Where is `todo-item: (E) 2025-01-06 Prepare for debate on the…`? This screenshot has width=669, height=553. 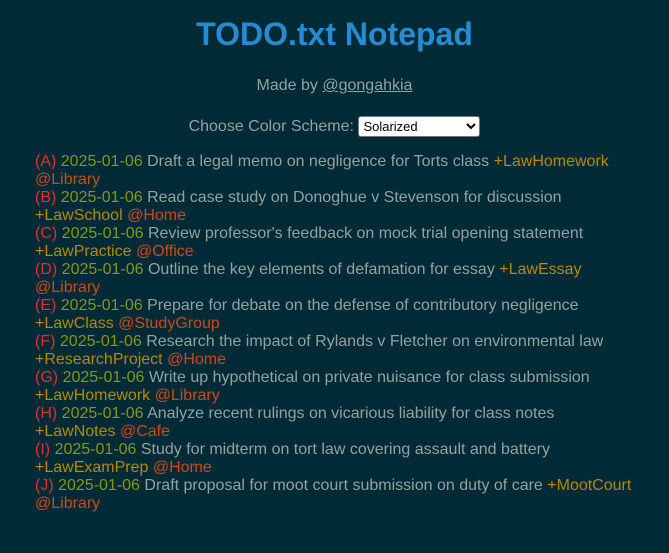
todo-item: (E) 2025-01-06 Prepare for debate on the… is located at coordinates (335, 315).